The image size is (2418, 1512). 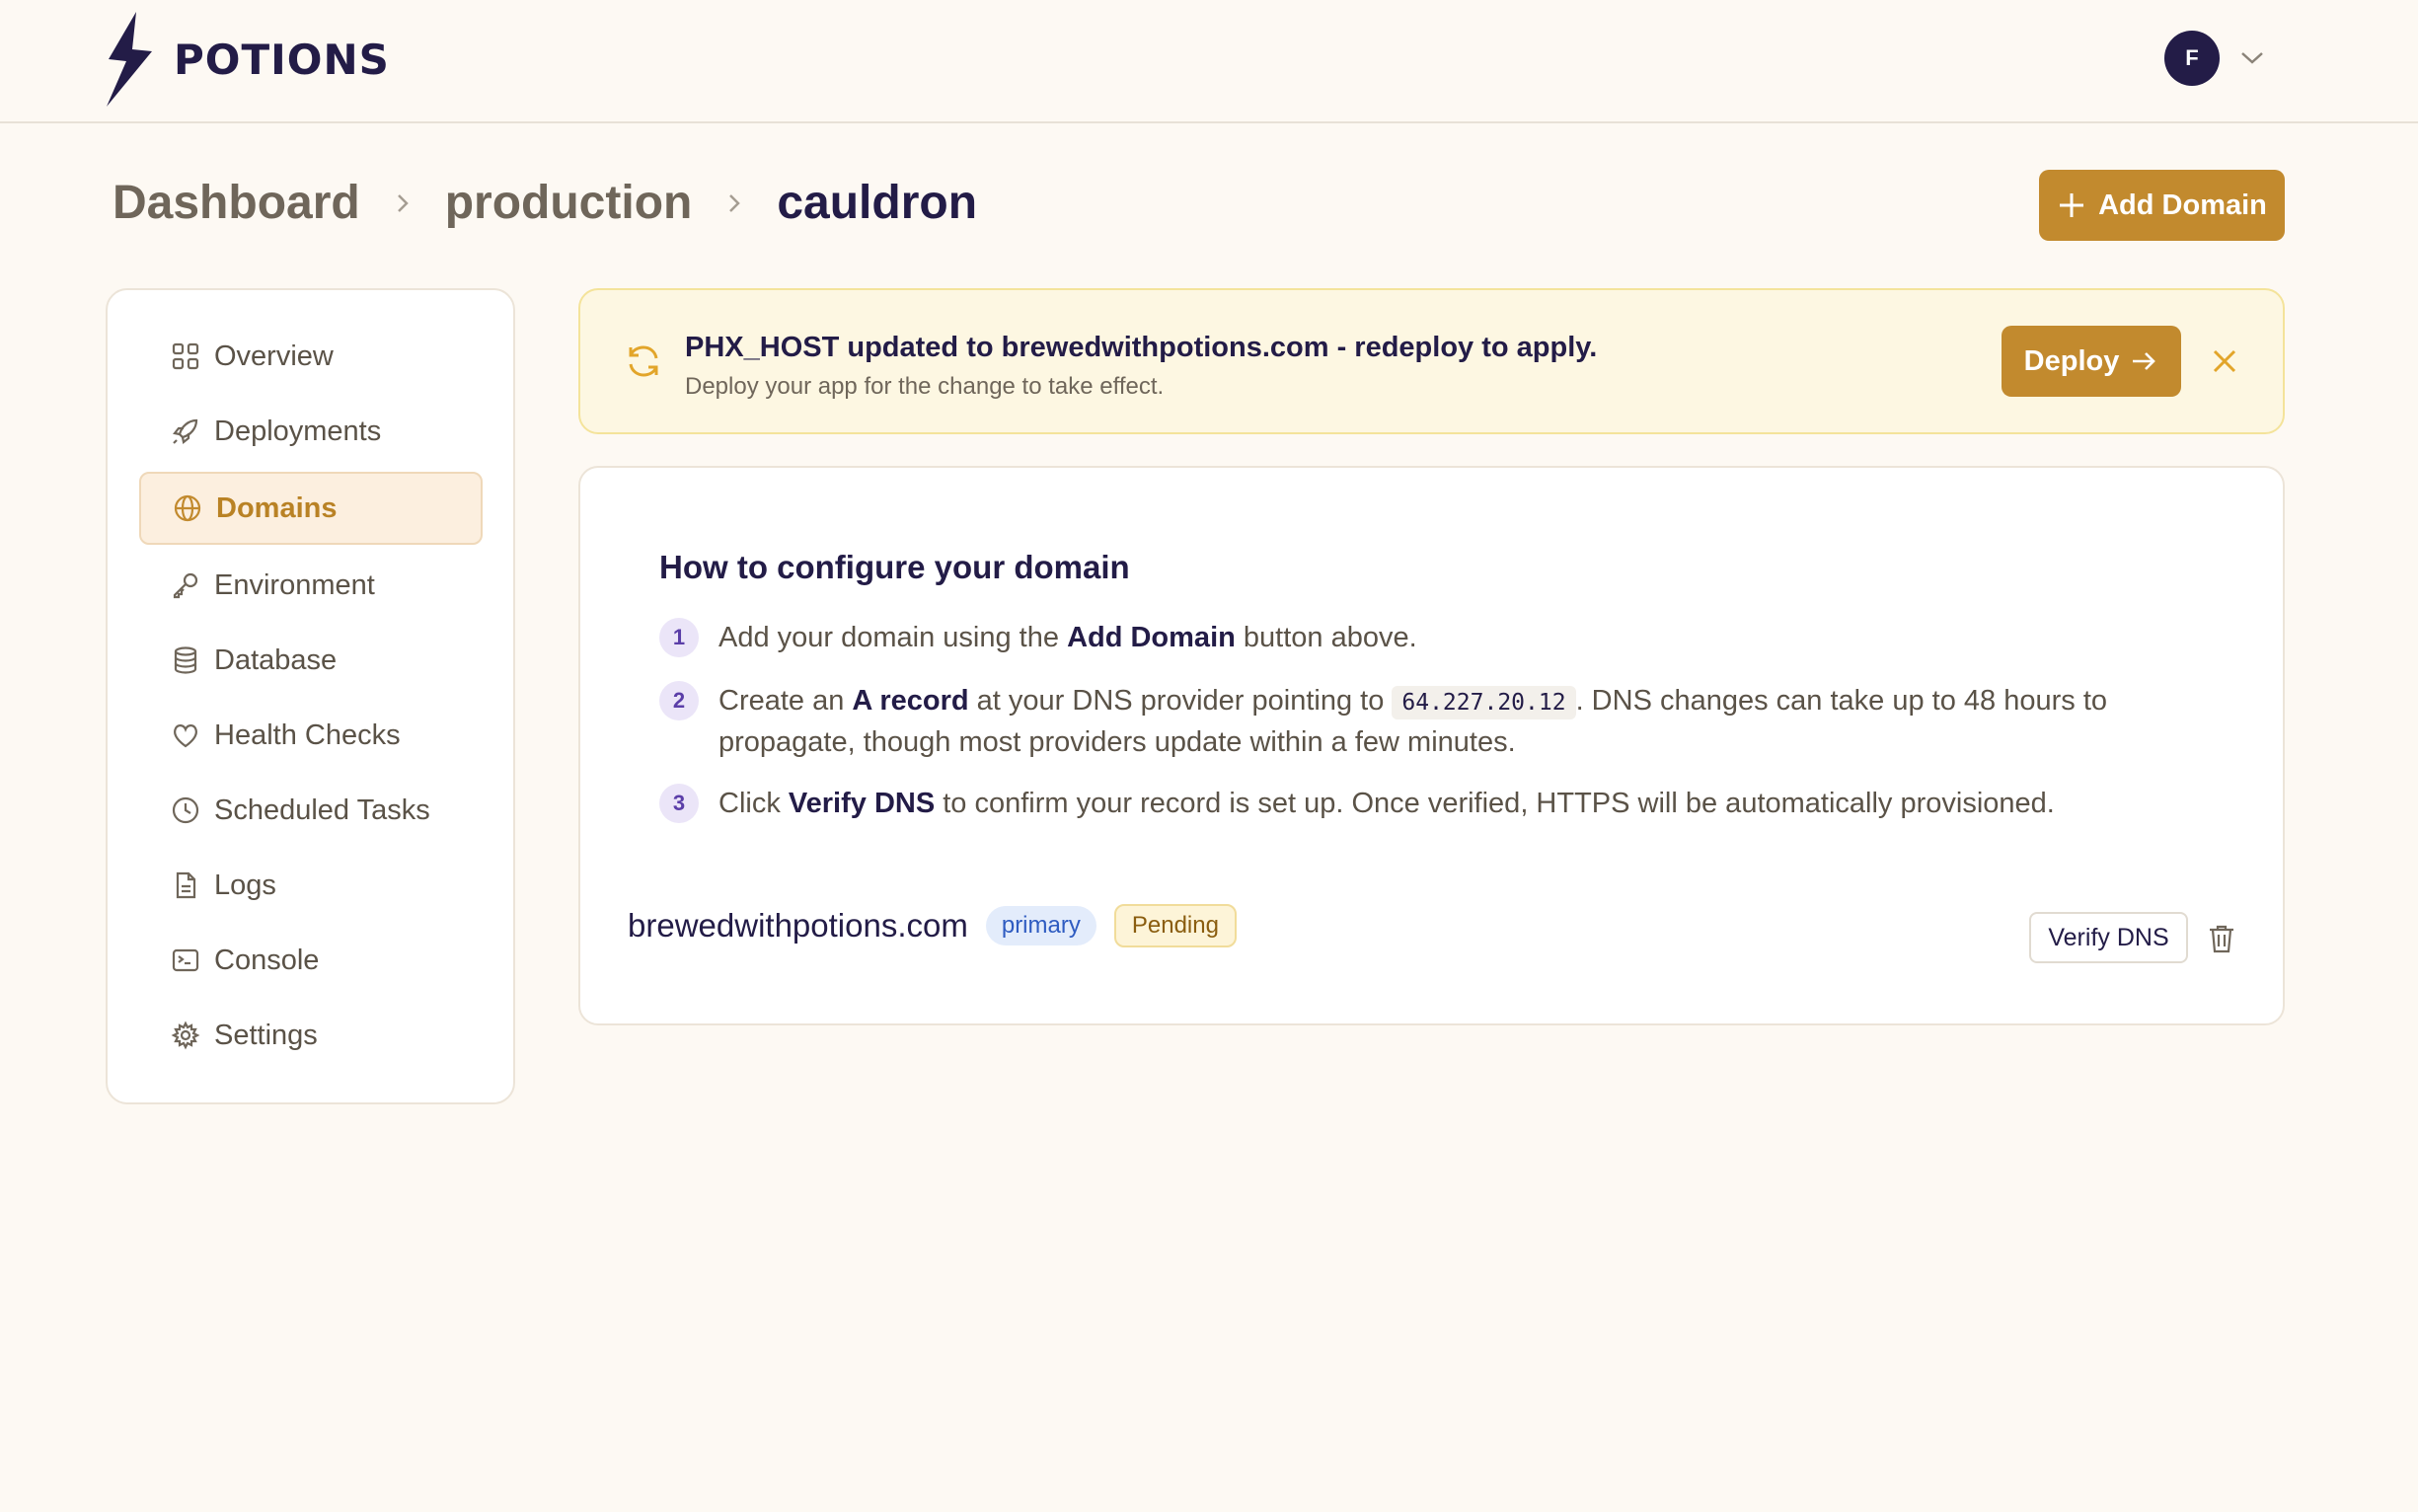 What do you see at coordinates (311, 735) in the screenshot?
I see `sidebar-item-health-checks: Health Checks` at bounding box center [311, 735].